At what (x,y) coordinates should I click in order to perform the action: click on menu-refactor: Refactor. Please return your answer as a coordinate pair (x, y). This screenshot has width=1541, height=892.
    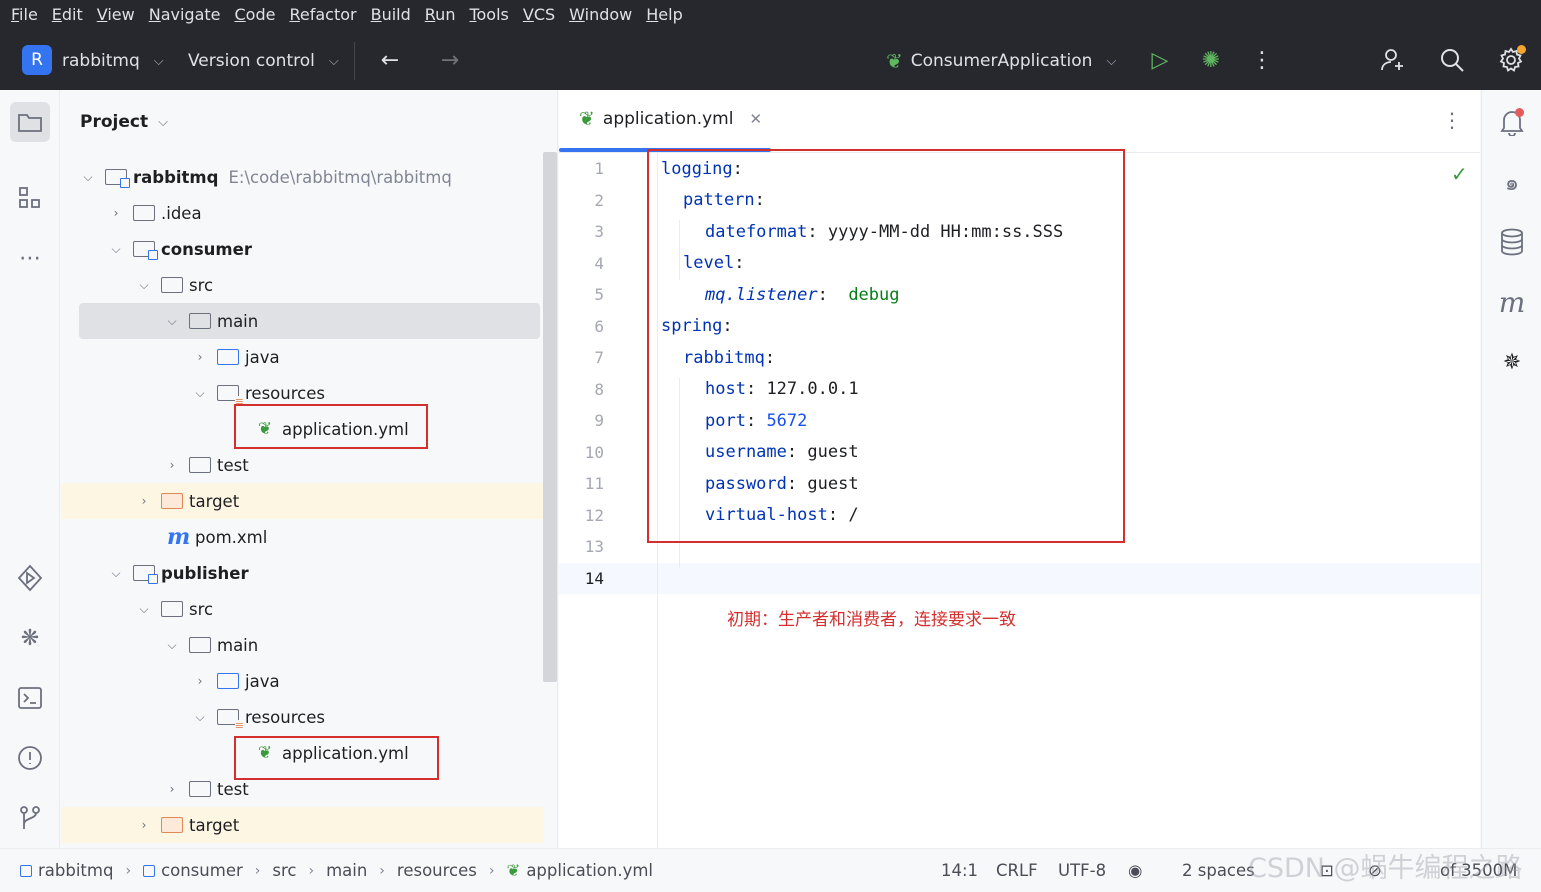
    Looking at the image, I should click on (322, 15).